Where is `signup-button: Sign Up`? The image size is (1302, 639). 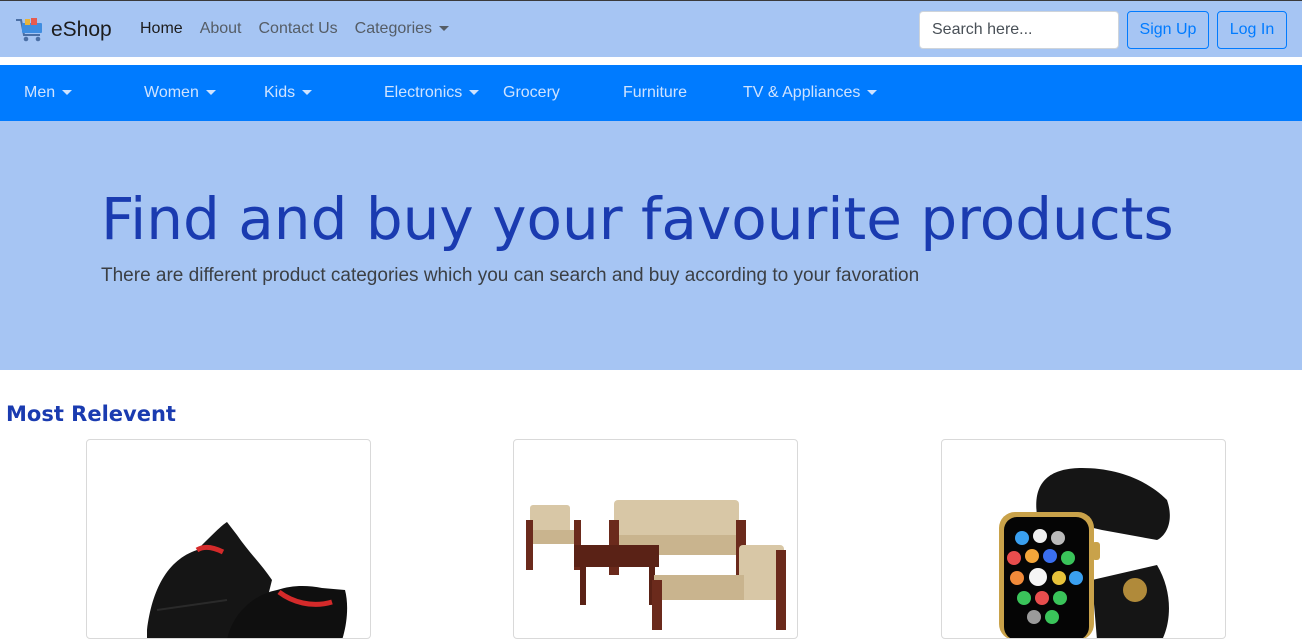
signup-button: Sign Up is located at coordinates (1168, 30).